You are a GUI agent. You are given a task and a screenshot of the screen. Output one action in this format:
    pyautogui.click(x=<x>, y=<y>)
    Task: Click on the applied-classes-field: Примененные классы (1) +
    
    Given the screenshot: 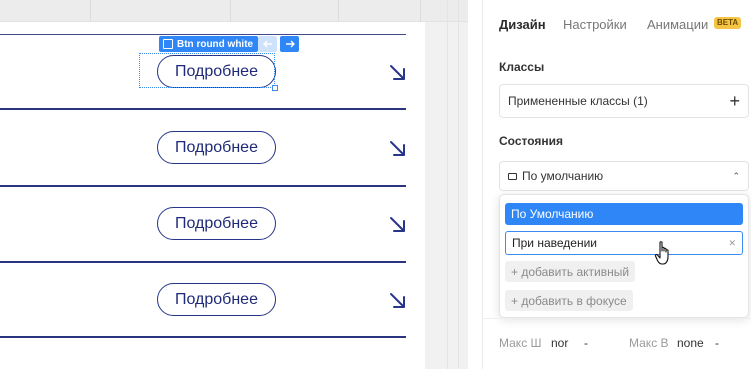 What is the action you would take?
    pyautogui.click(x=624, y=101)
    